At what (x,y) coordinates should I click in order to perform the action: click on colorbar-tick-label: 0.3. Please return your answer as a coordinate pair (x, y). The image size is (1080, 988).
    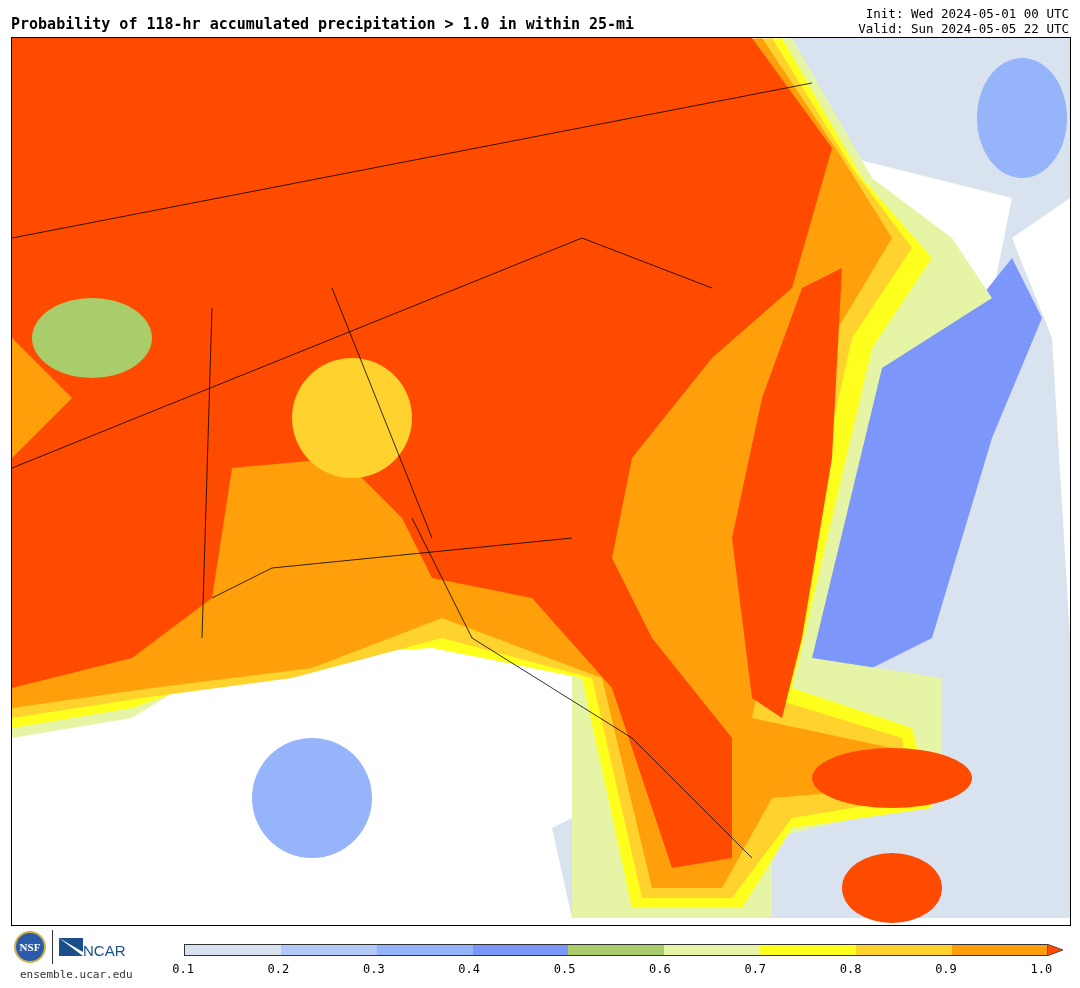
    Looking at the image, I should click on (373, 969).